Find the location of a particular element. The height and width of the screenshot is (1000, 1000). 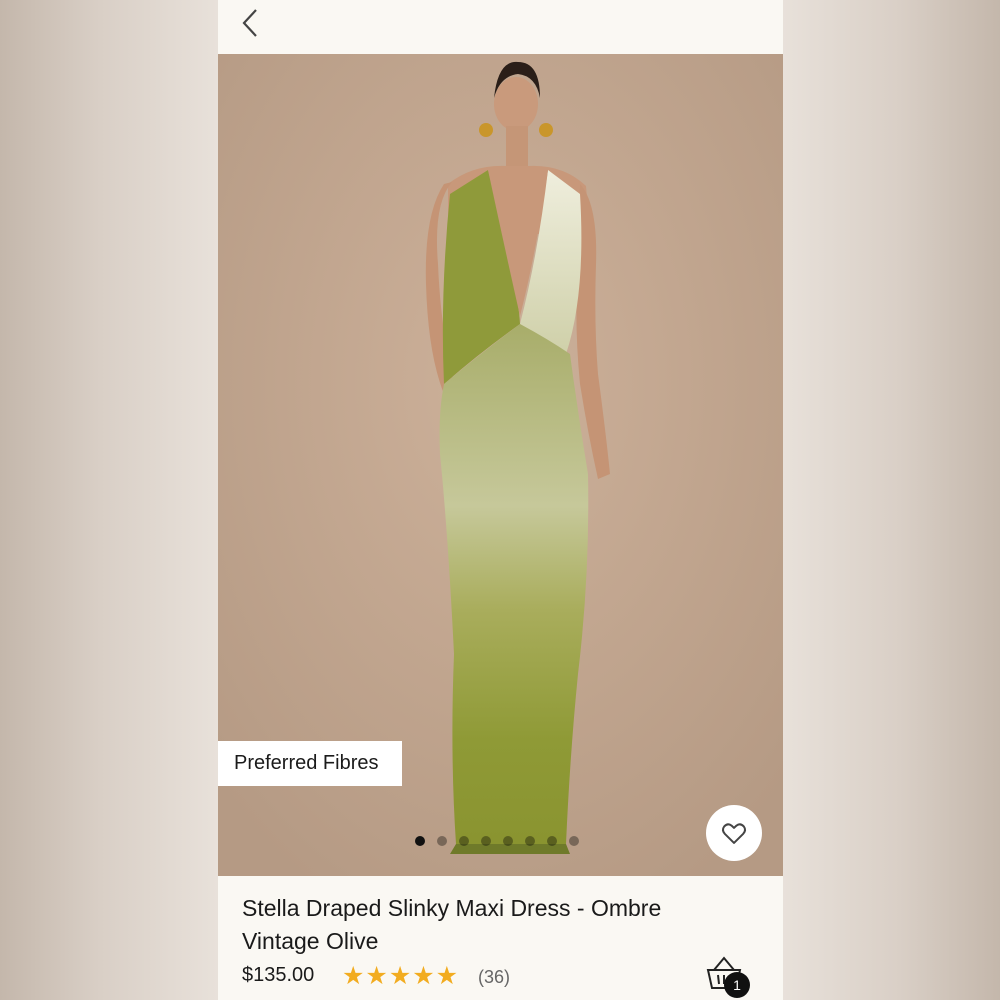

heart-outline-icon is located at coordinates (734, 833).